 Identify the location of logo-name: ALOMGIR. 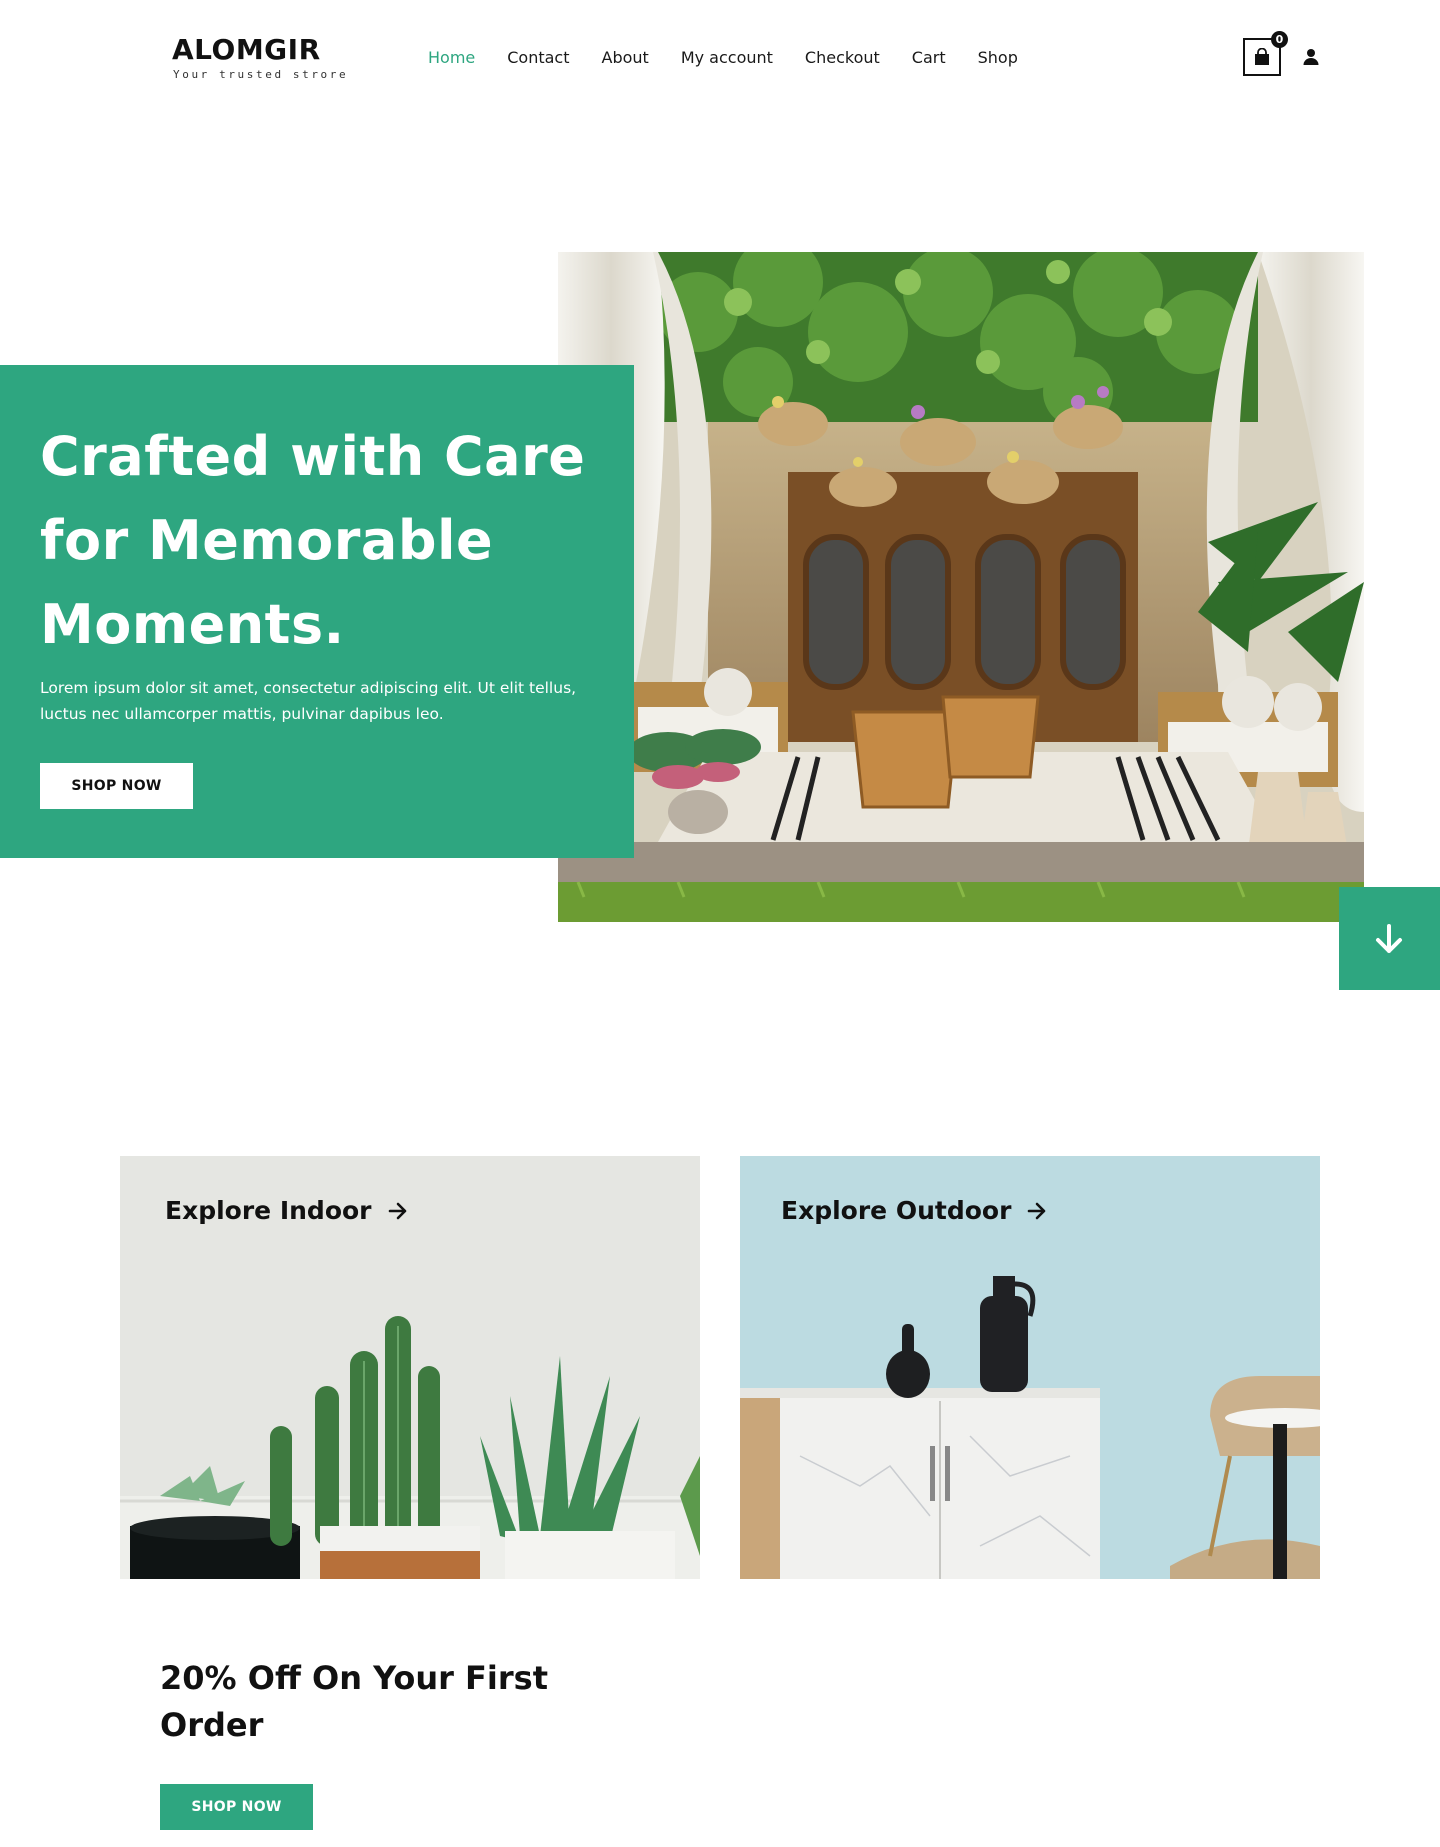
(246, 49).